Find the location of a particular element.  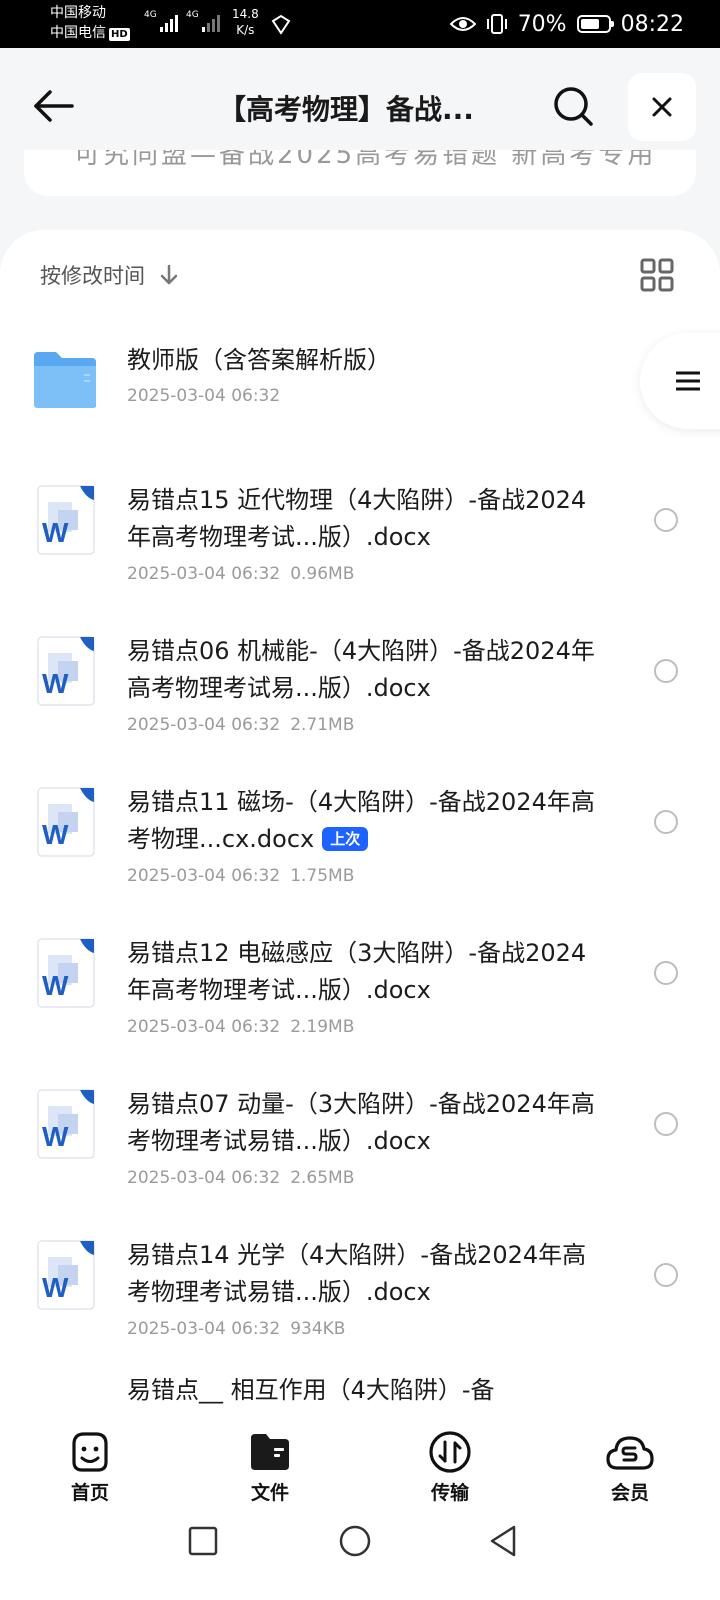

status-right: 70% 08:22 is located at coordinates (566, 24).